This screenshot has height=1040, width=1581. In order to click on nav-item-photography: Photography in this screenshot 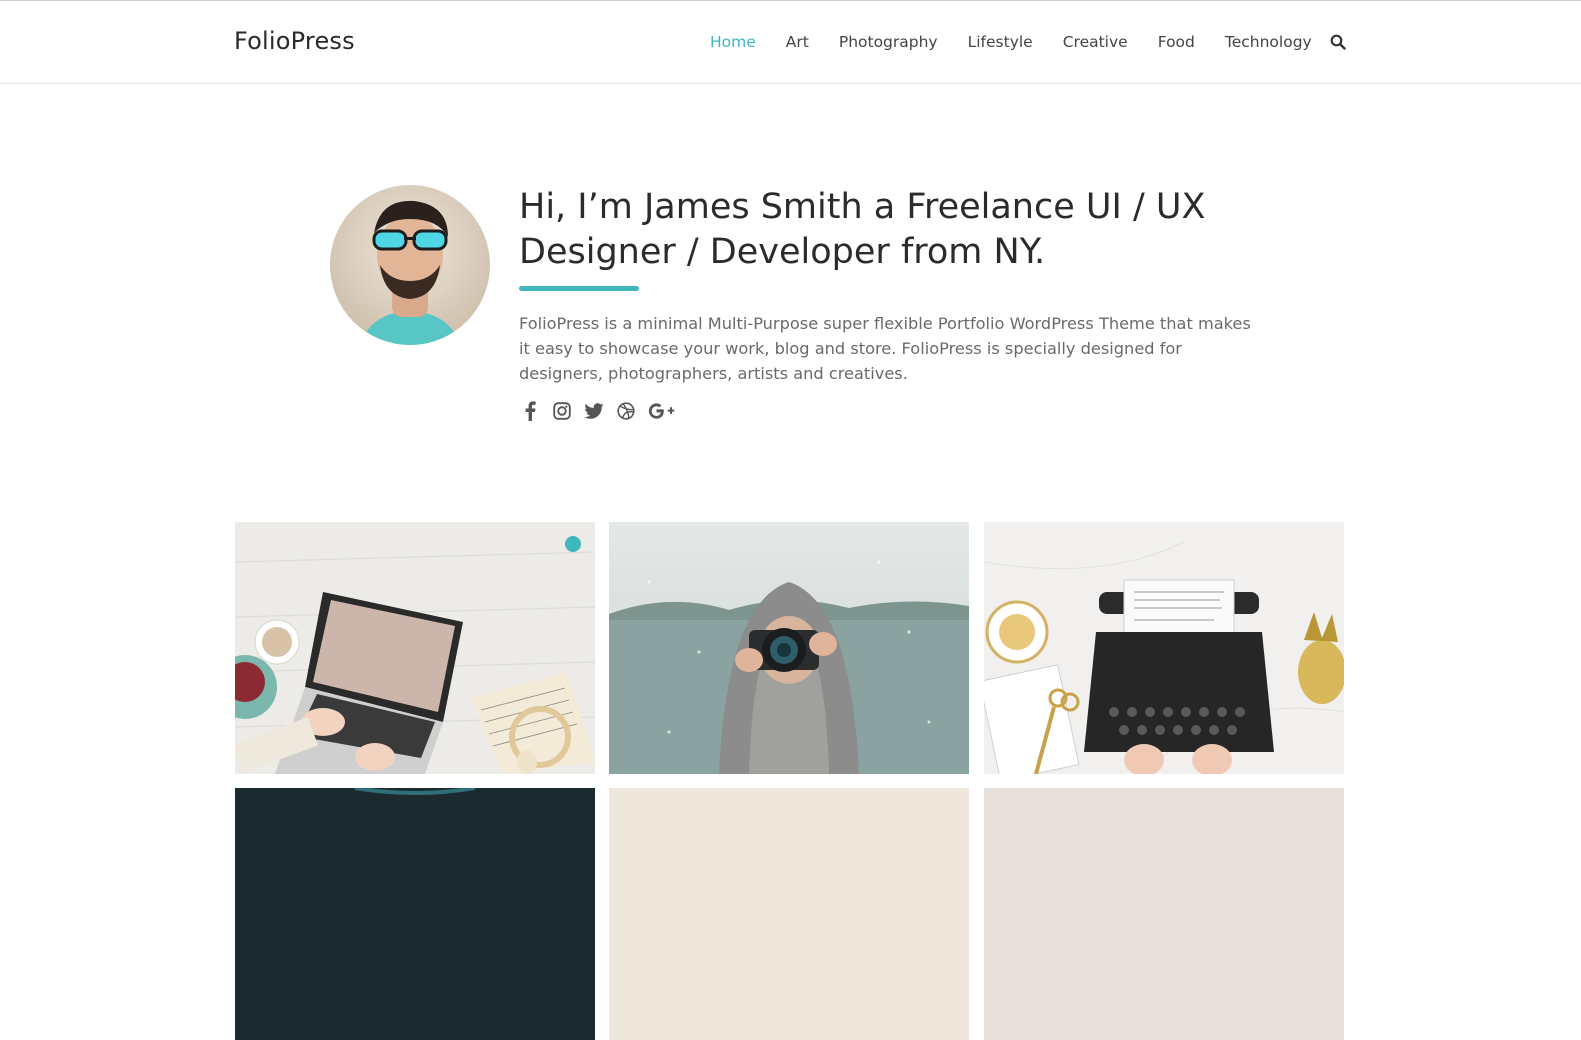, I will do `click(888, 42)`.